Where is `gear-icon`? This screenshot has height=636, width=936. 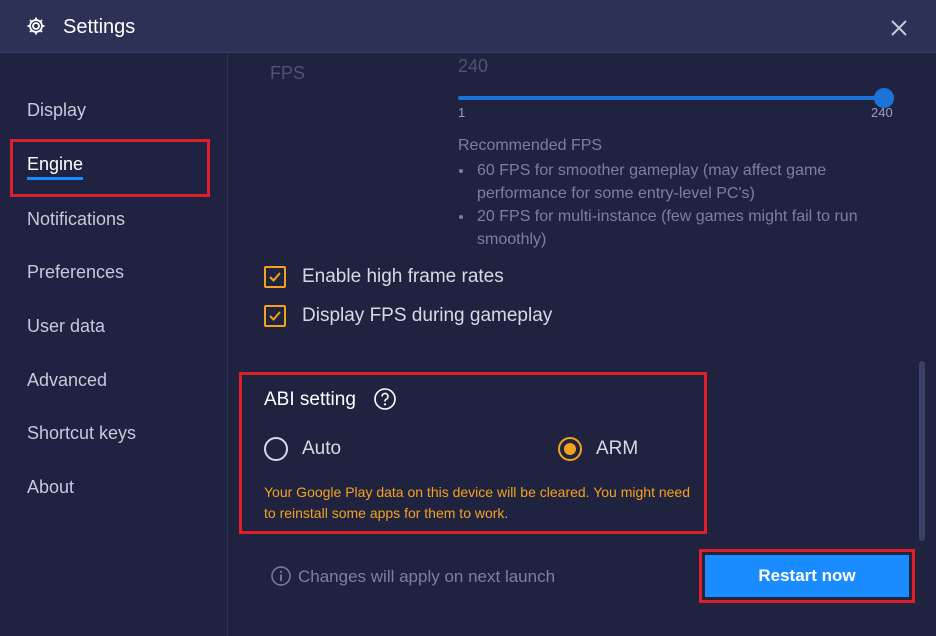
gear-icon is located at coordinates (36, 26).